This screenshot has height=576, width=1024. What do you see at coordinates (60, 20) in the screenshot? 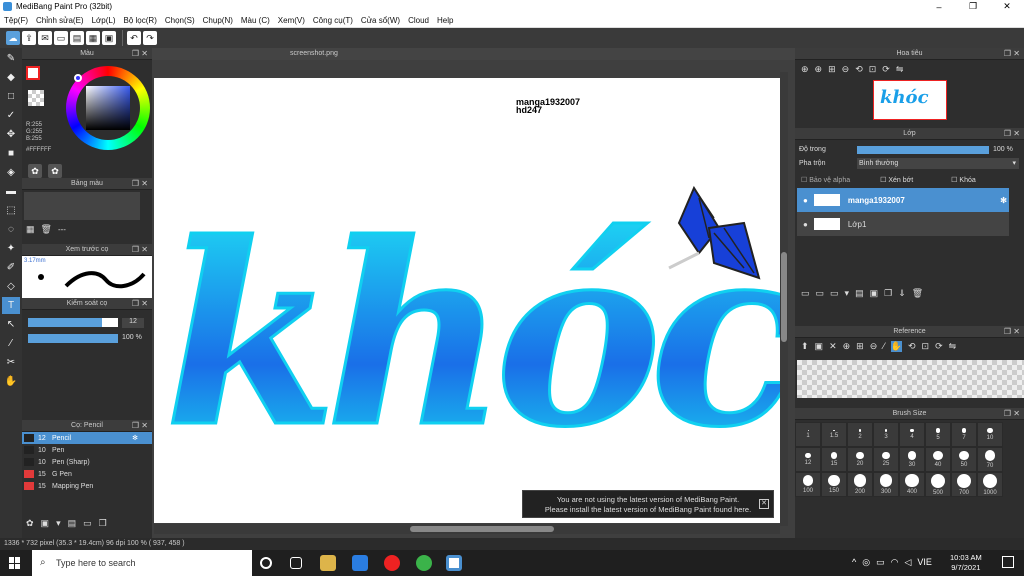
I see `menu-edit: Chỉnh sửa(E)` at bounding box center [60, 20].